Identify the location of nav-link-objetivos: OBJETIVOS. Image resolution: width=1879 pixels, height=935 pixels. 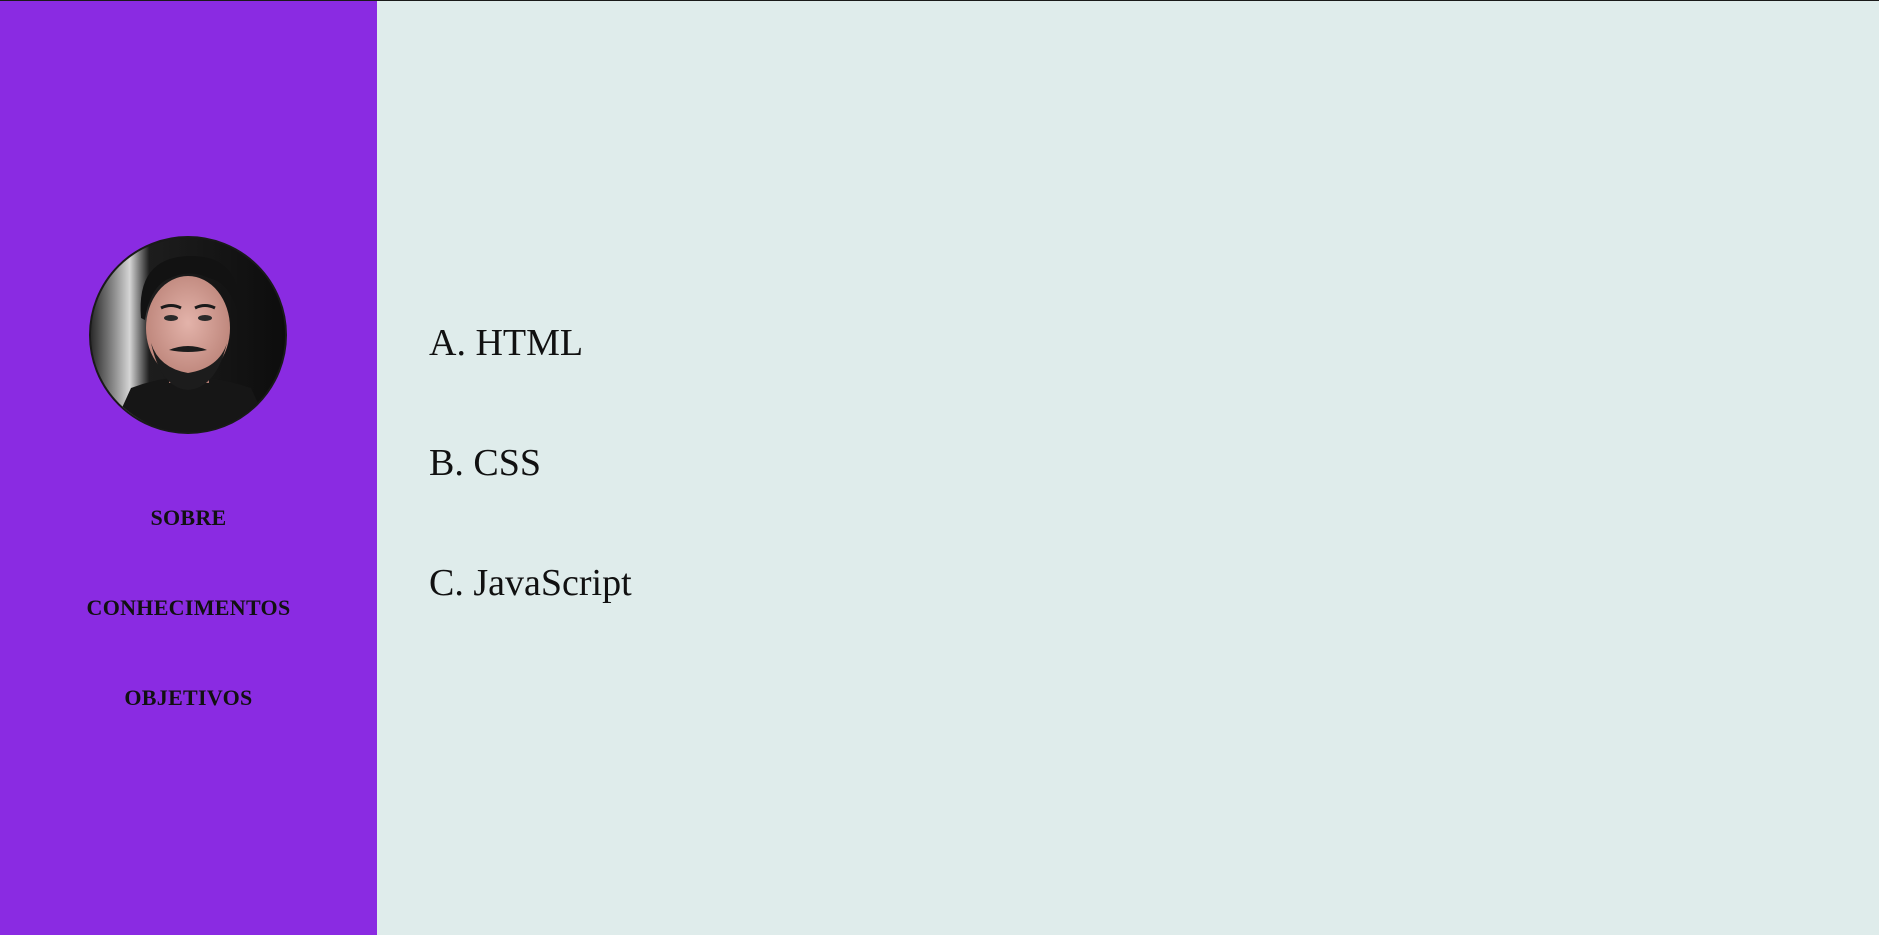
(188, 698).